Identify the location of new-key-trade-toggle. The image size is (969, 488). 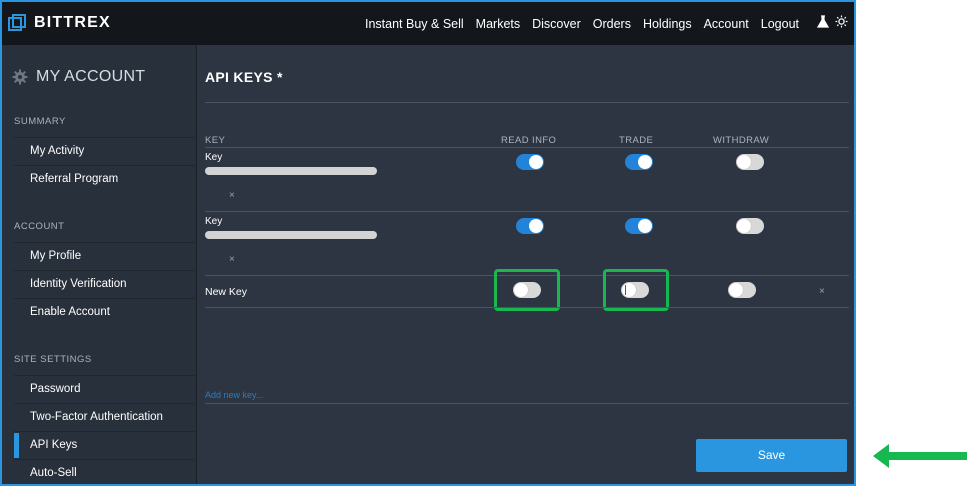
(635, 290).